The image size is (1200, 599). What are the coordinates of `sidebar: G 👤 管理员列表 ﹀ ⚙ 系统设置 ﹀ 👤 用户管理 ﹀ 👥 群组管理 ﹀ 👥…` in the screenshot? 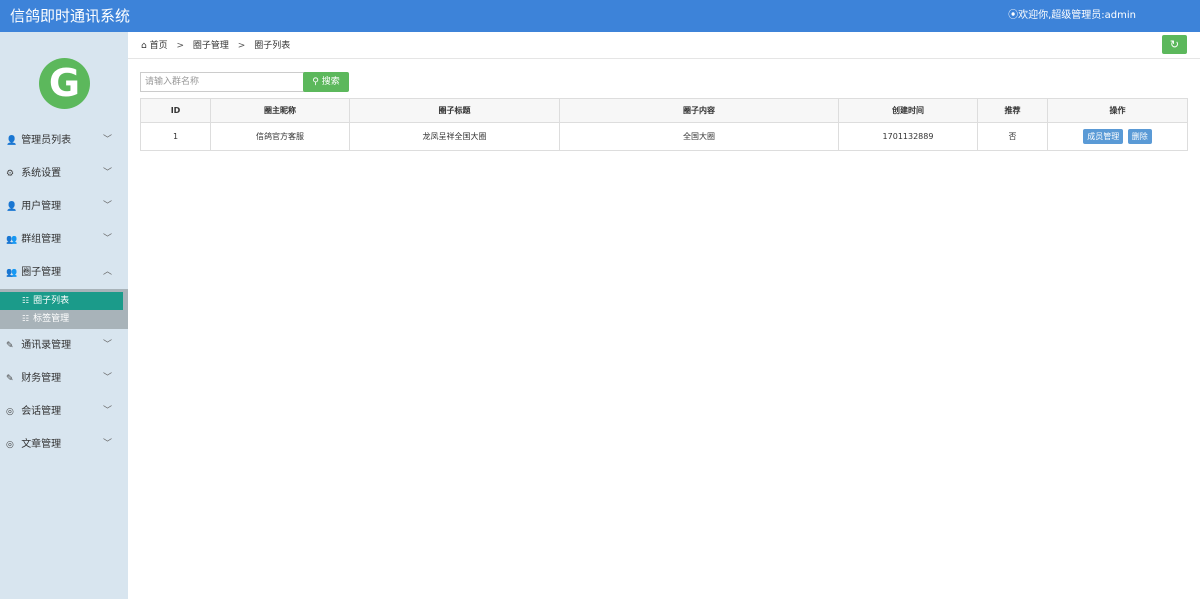 It's located at (64, 315).